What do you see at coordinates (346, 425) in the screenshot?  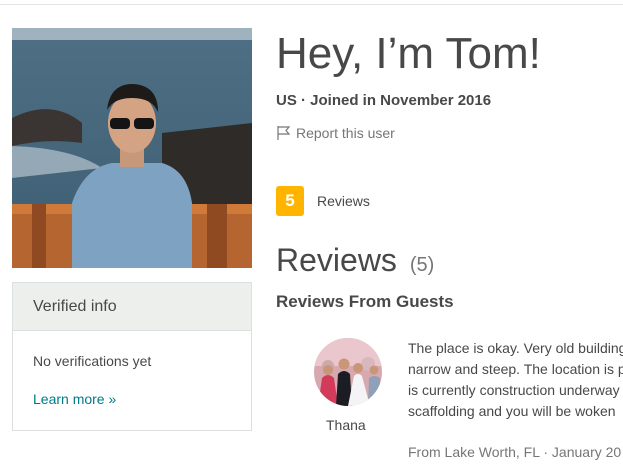 I see `reviewer-name: Thana` at bounding box center [346, 425].